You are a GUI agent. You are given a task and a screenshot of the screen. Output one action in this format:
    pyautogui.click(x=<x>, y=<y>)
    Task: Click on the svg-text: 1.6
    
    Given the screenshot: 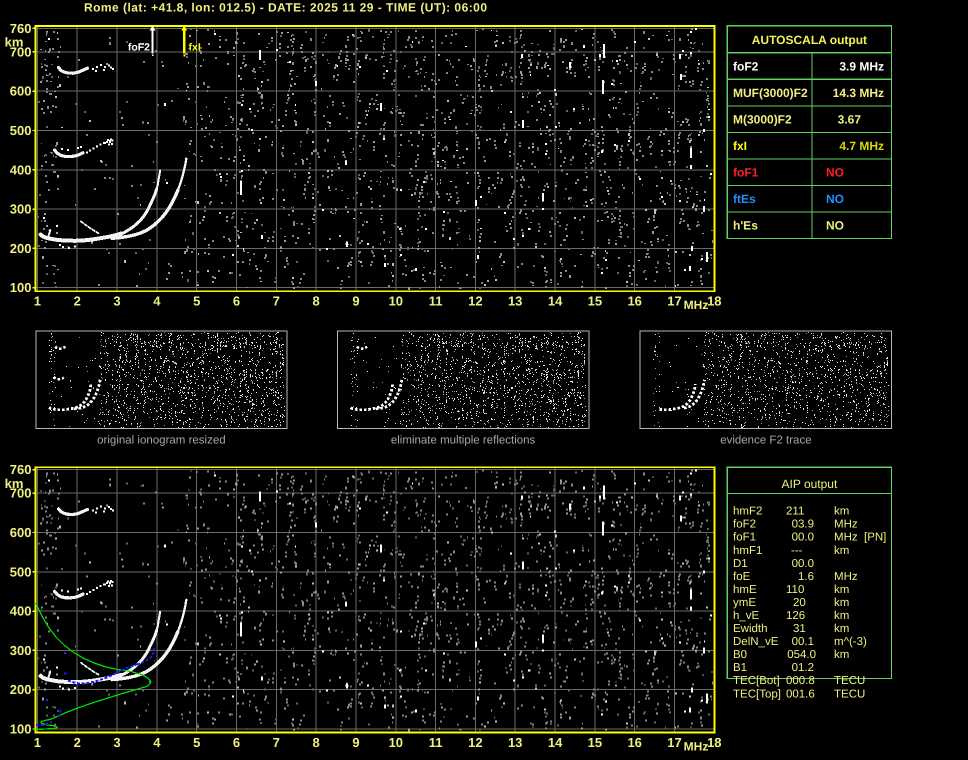 What is the action you would take?
    pyautogui.click(x=806, y=577)
    